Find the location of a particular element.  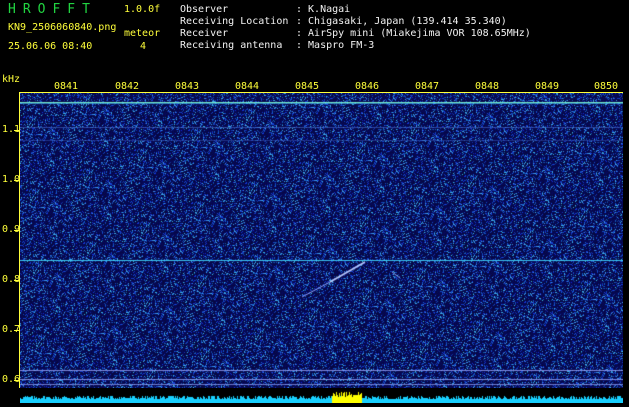

signal-strength-bar is located at coordinates (321, 395).